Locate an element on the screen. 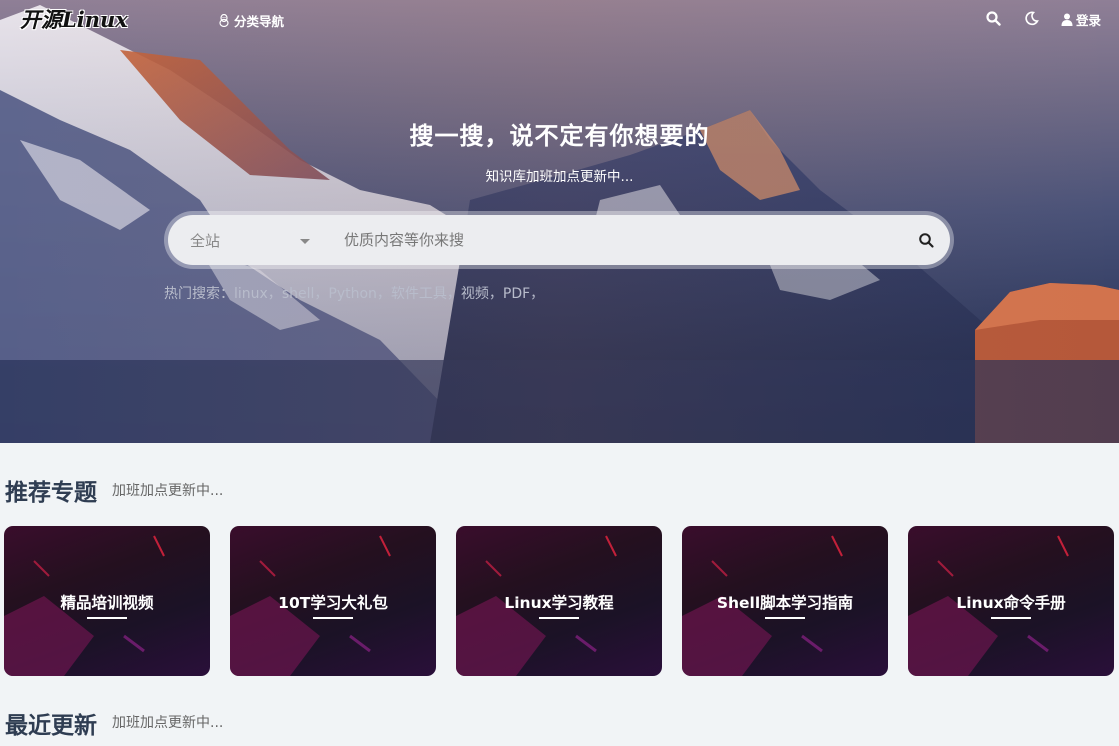  hero-title: 搜一搜，说不定有你想要的 is located at coordinates (559, 136).